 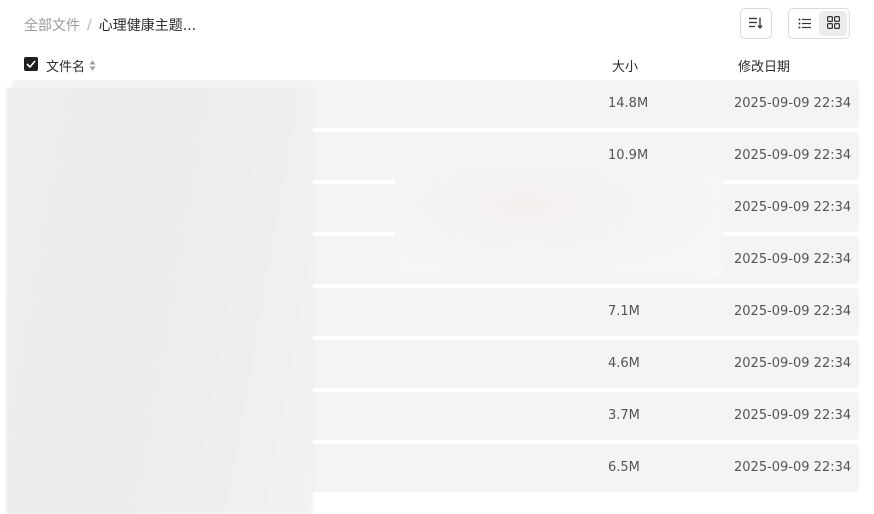 What do you see at coordinates (624, 311) in the screenshot?
I see `file-size: 7.1M` at bounding box center [624, 311].